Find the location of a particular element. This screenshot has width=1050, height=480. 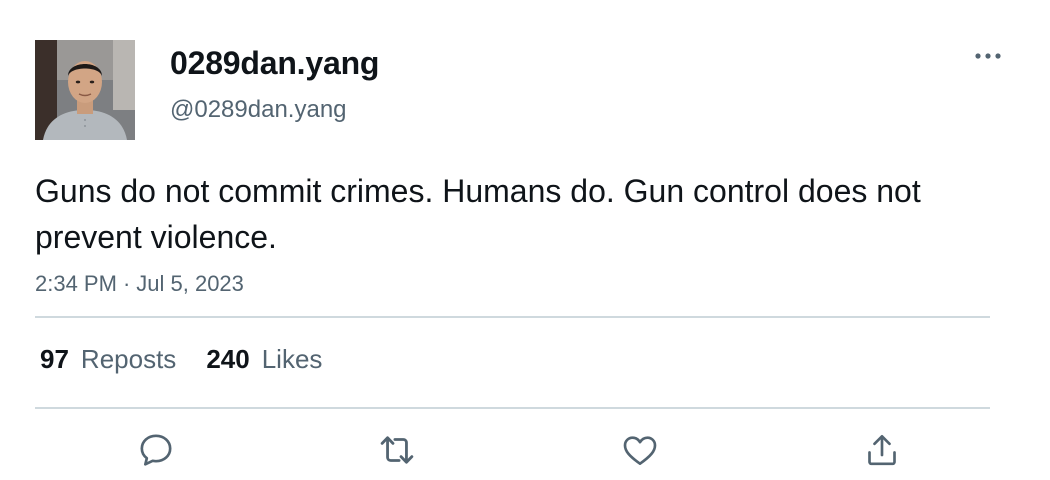

tweet-timestamp: 2:34 PM · Jul 5, 2023 is located at coordinates (139, 284).